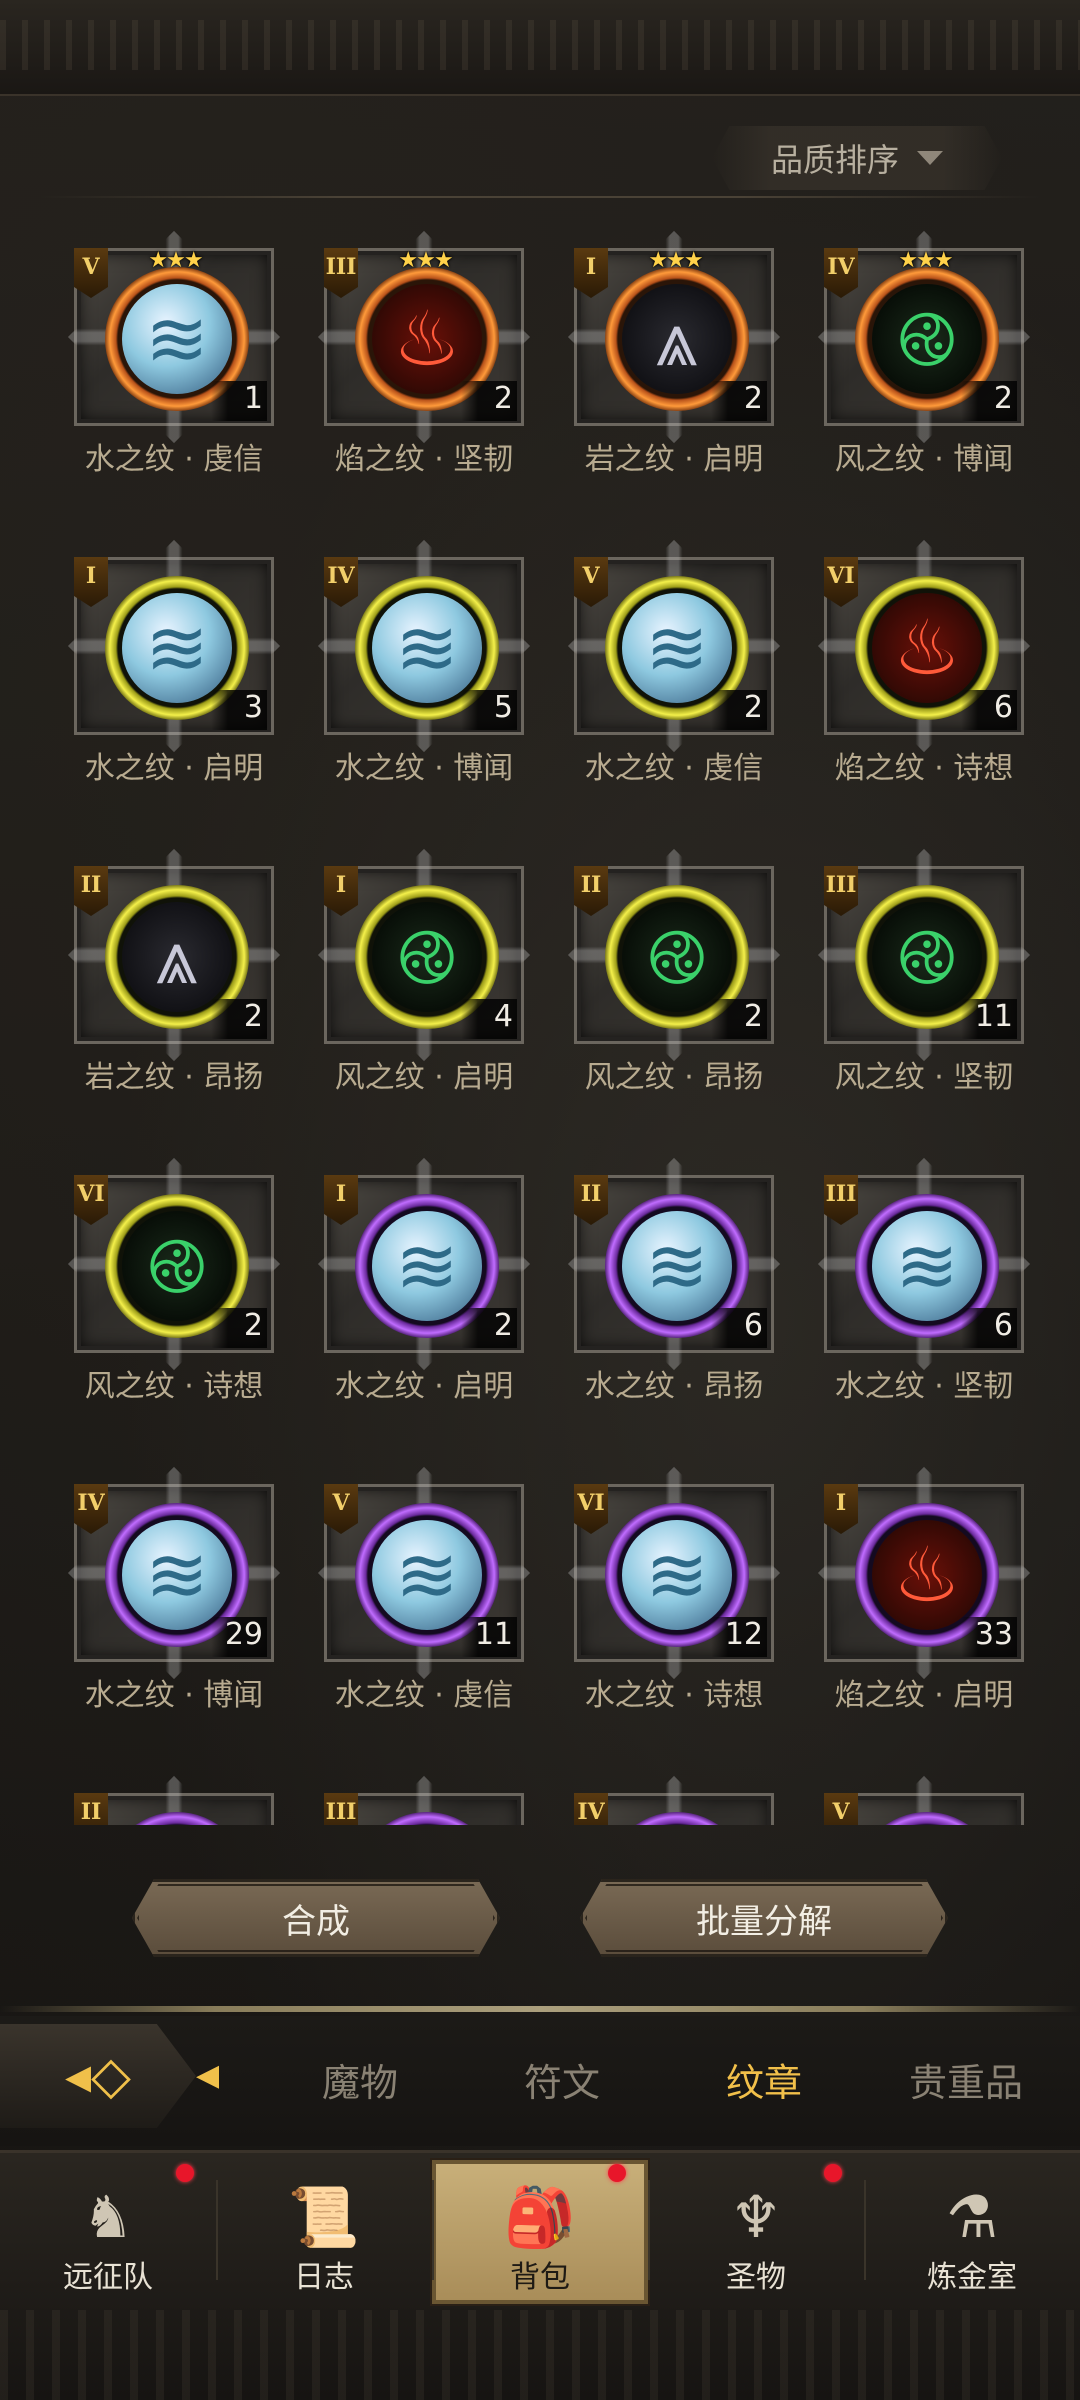  I want to click on tab-4: 贵重品, so click(966, 2082).